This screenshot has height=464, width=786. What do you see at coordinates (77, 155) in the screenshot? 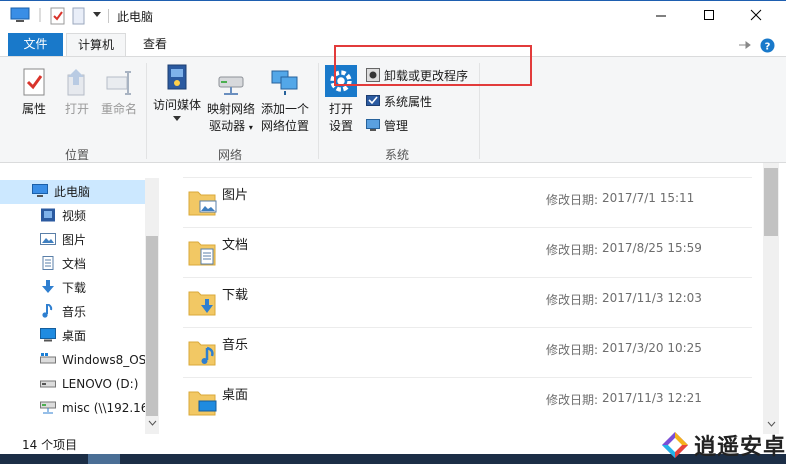
I see `location-group-label: 位置` at bounding box center [77, 155].